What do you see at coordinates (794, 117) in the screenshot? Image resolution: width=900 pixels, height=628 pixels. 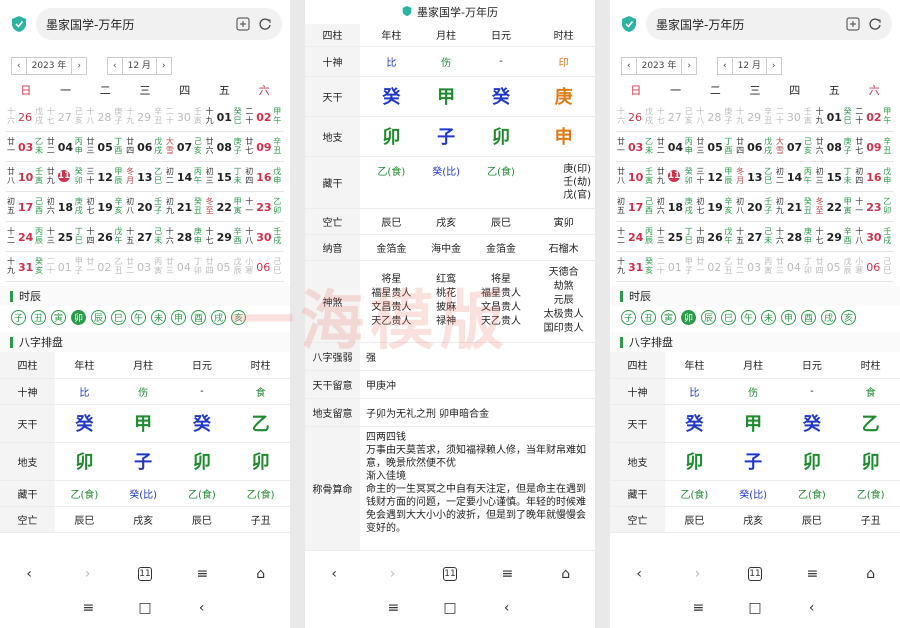 I see `calendar-day: 二十 30 壬寅` at bounding box center [794, 117].